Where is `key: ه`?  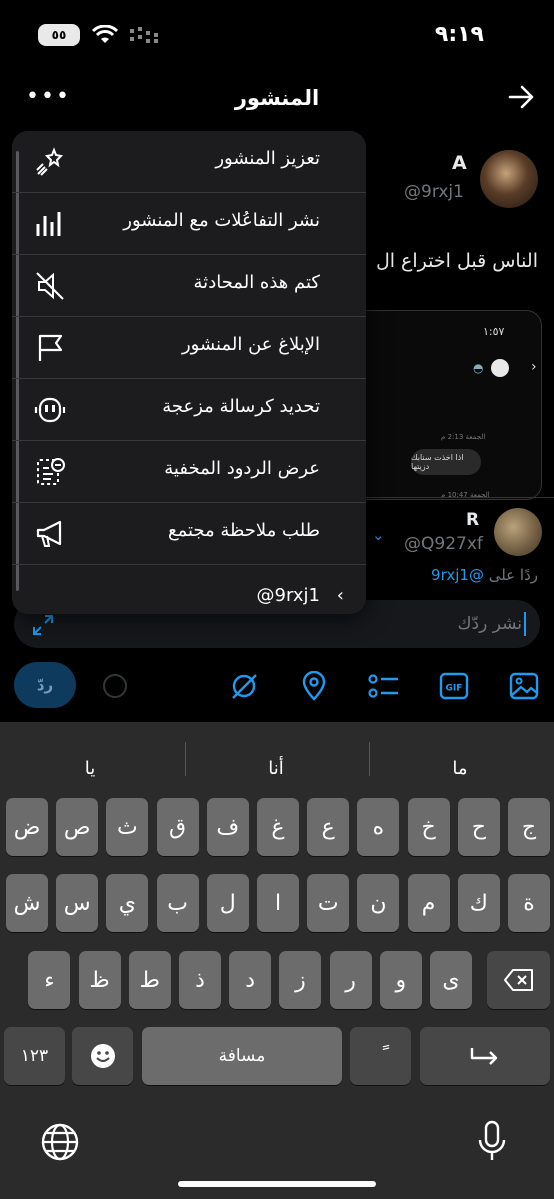 key: ه is located at coordinates (378, 827).